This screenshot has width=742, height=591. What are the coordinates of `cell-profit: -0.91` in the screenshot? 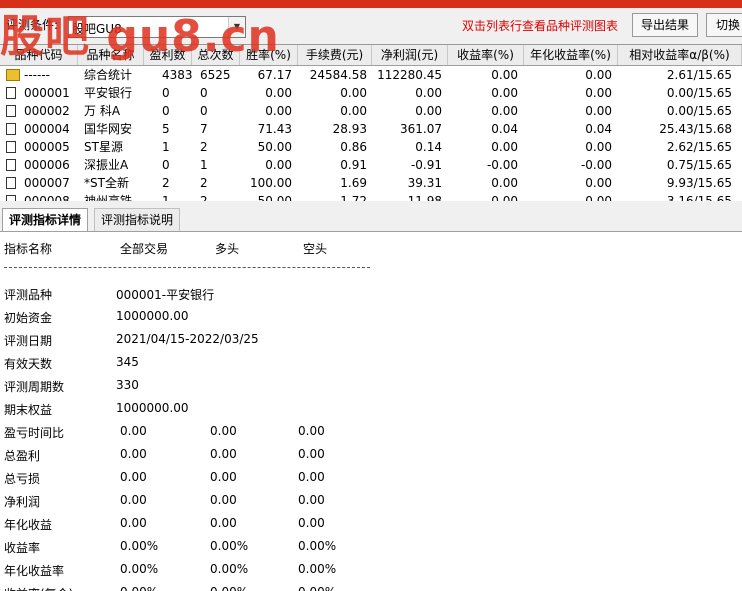 It's located at (426, 165).